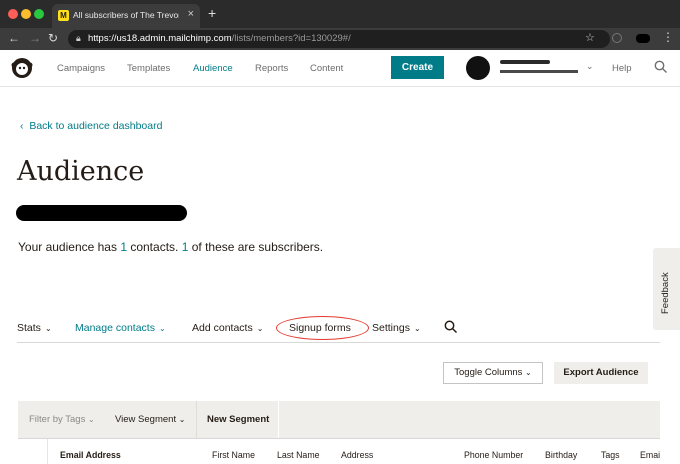 The image size is (680, 464). I want to click on browser-tab-bar: M All subscribers of The Trevor H × +, so click(340, 14).